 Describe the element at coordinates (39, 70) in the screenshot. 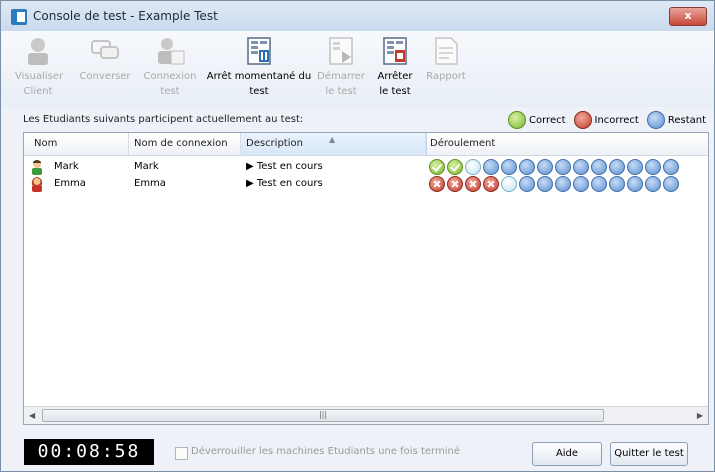

I see `view-client-button: Visualiser Client` at that location.